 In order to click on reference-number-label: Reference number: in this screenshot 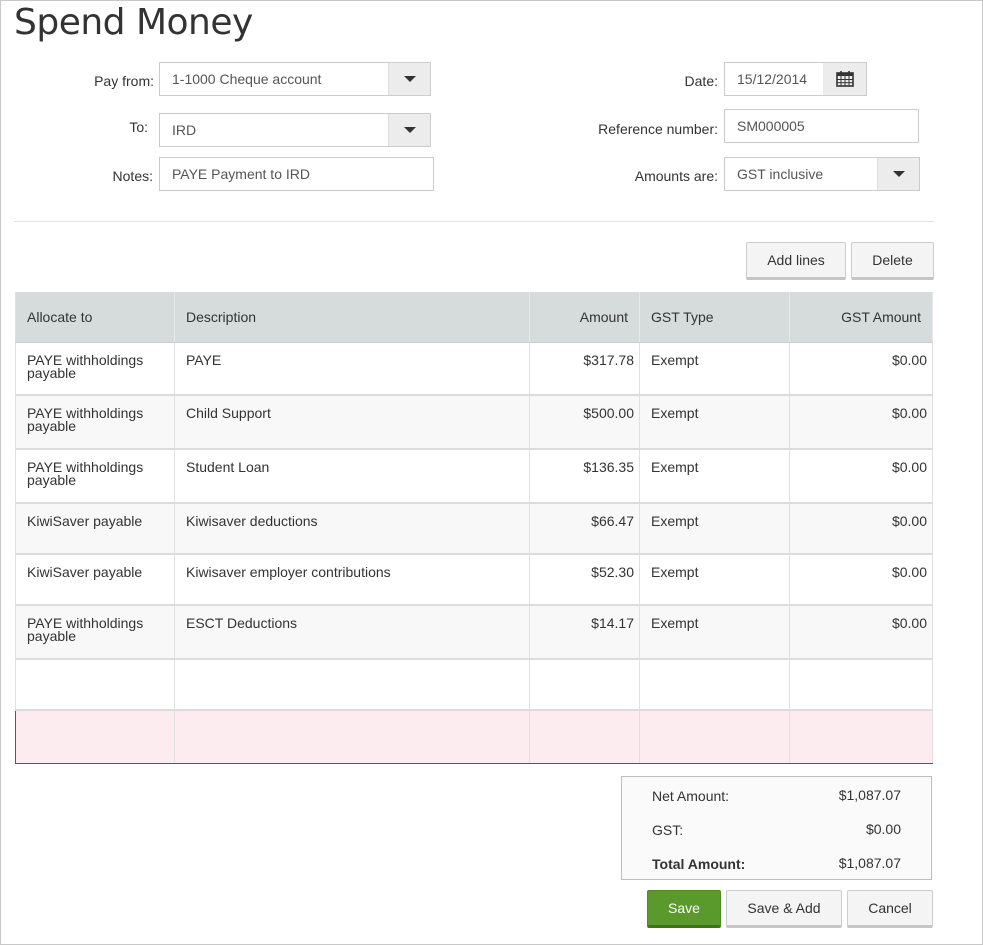, I will do `click(658, 129)`.